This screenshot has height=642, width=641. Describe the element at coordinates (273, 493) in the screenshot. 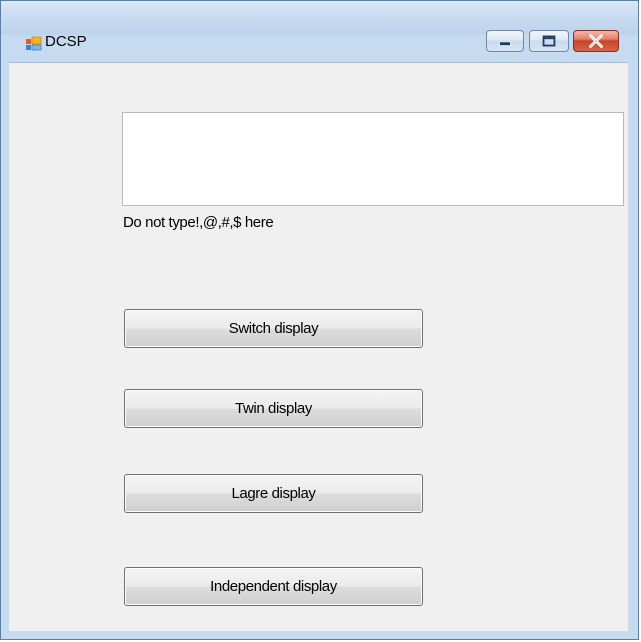

I see `large-display-button: Lagre display` at that location.